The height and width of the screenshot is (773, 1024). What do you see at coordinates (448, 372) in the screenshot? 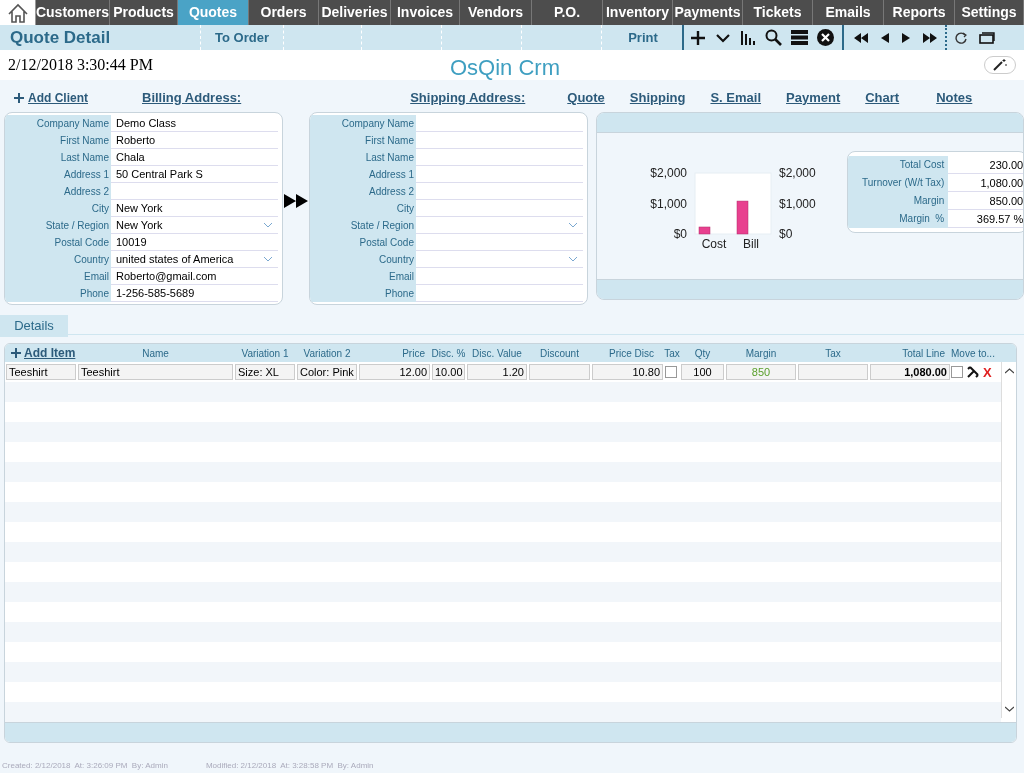
I see `table-cell: 10.00` at bounding box center [448, 372].